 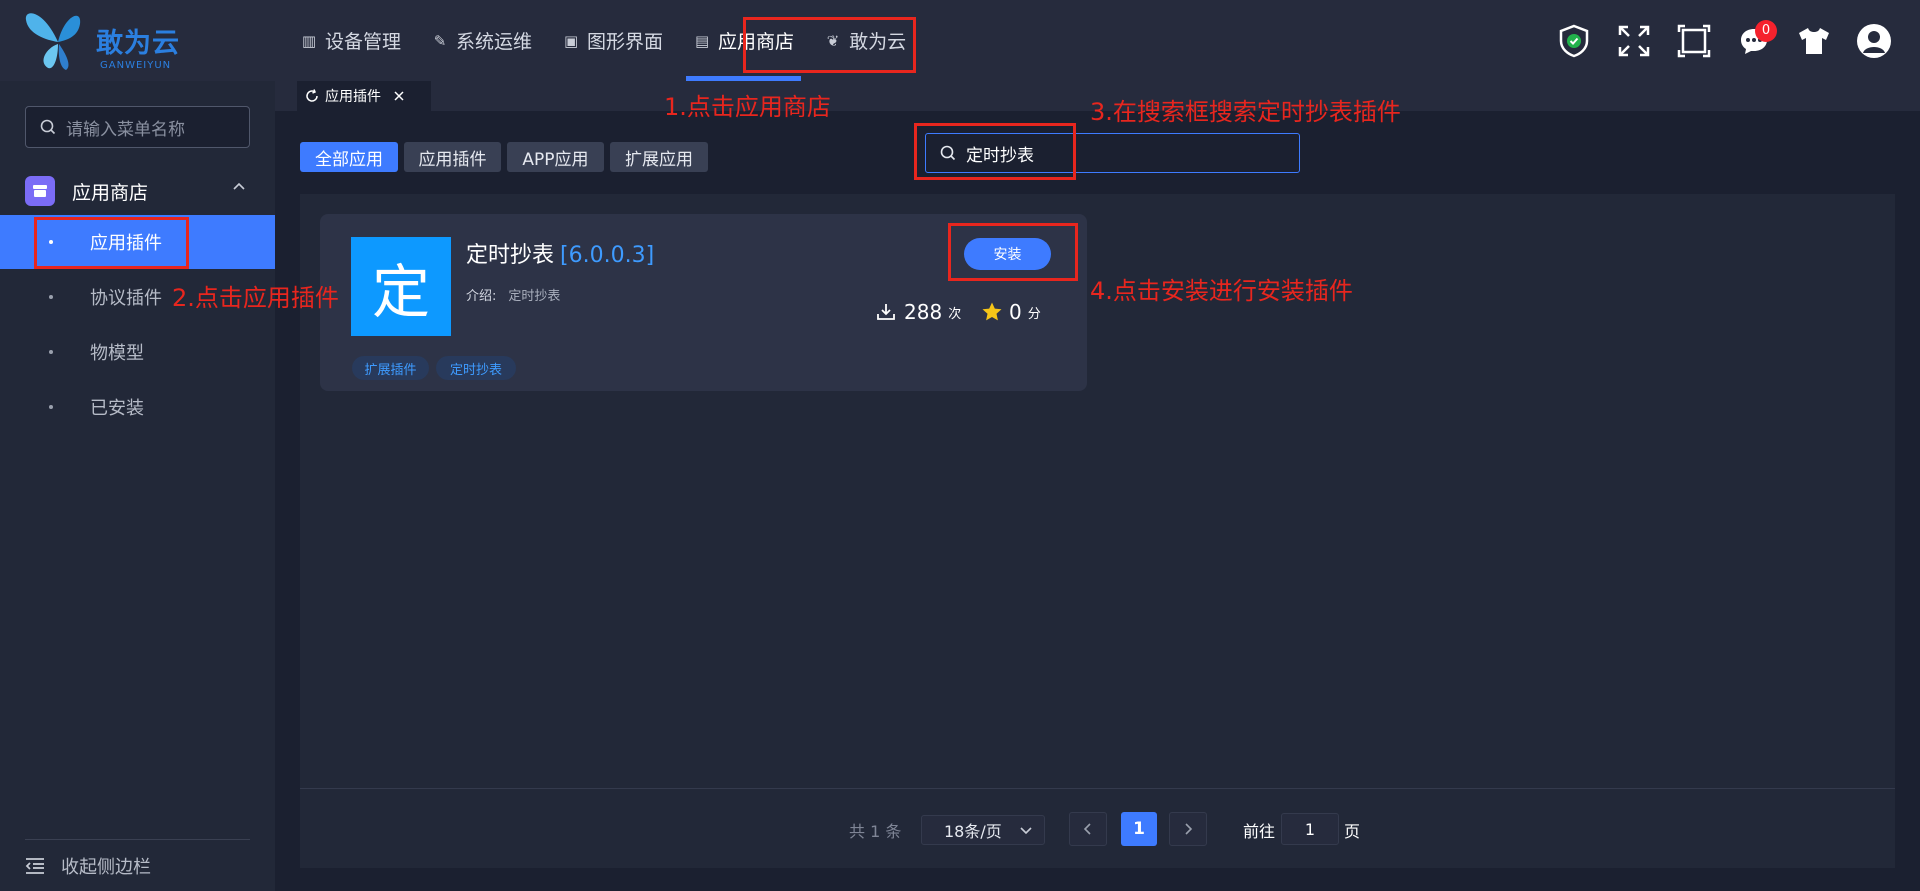 I want to click on tshirt-icon, so click(x=1814, y=40).